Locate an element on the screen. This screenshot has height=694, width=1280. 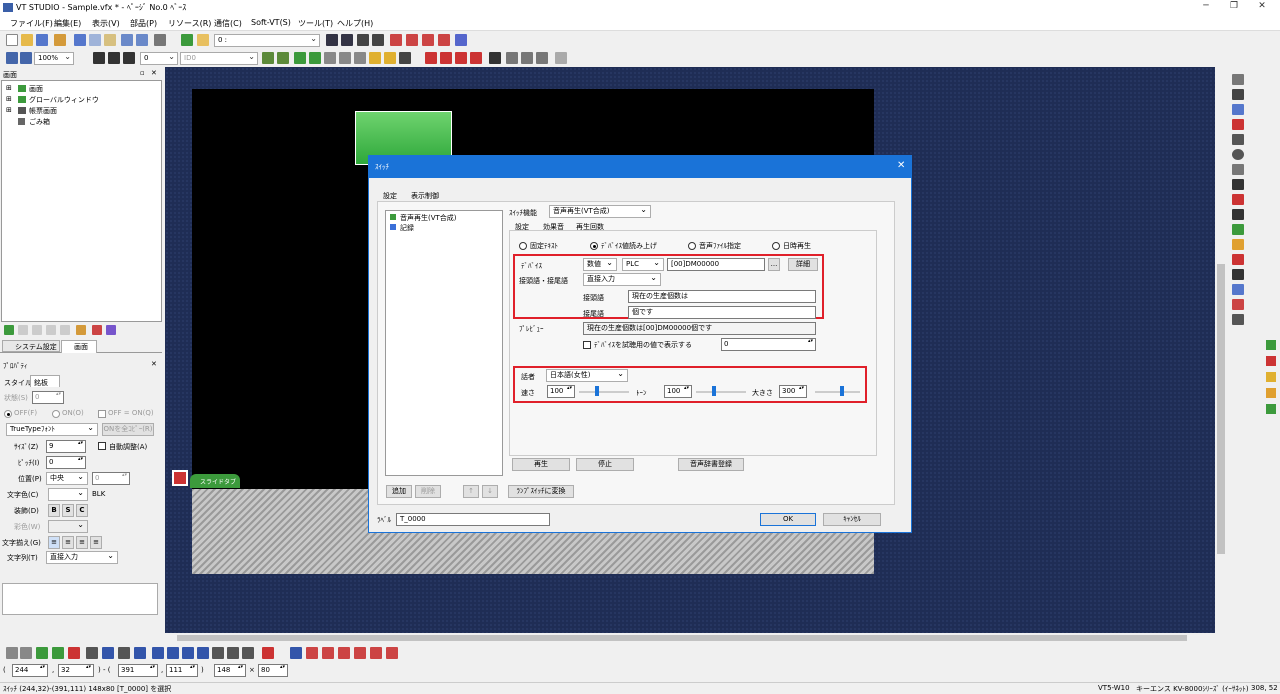
auto-adjust-check is located at coordinates (102, 446).